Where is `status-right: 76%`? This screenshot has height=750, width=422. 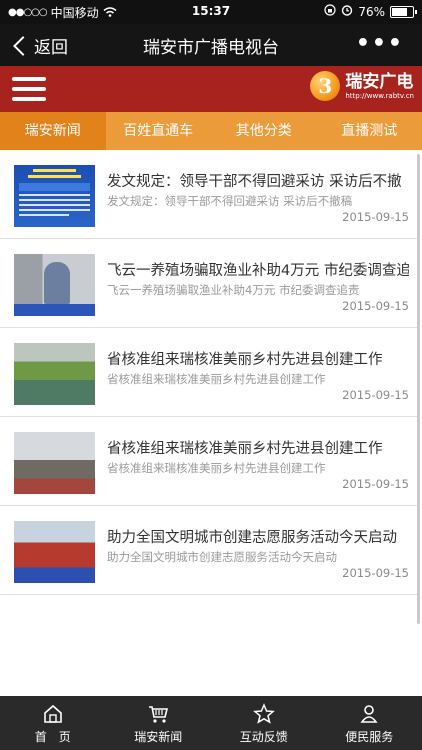
status-right: 76% is located at coordinates (370, 11).